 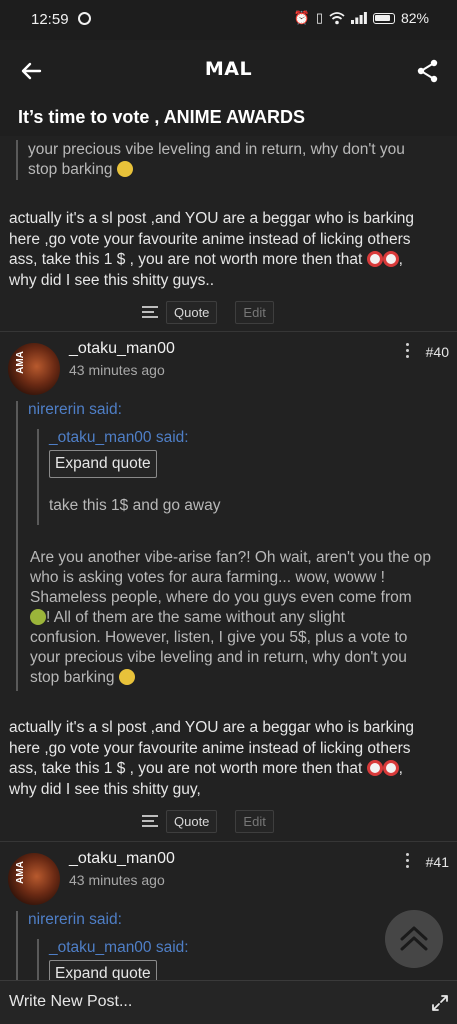 What do you see at coordinates (228, 20) in the screenshot?
I see `status-bar: 12:59 ⏰ ▯ 82%` at bounding box center [228, 20].